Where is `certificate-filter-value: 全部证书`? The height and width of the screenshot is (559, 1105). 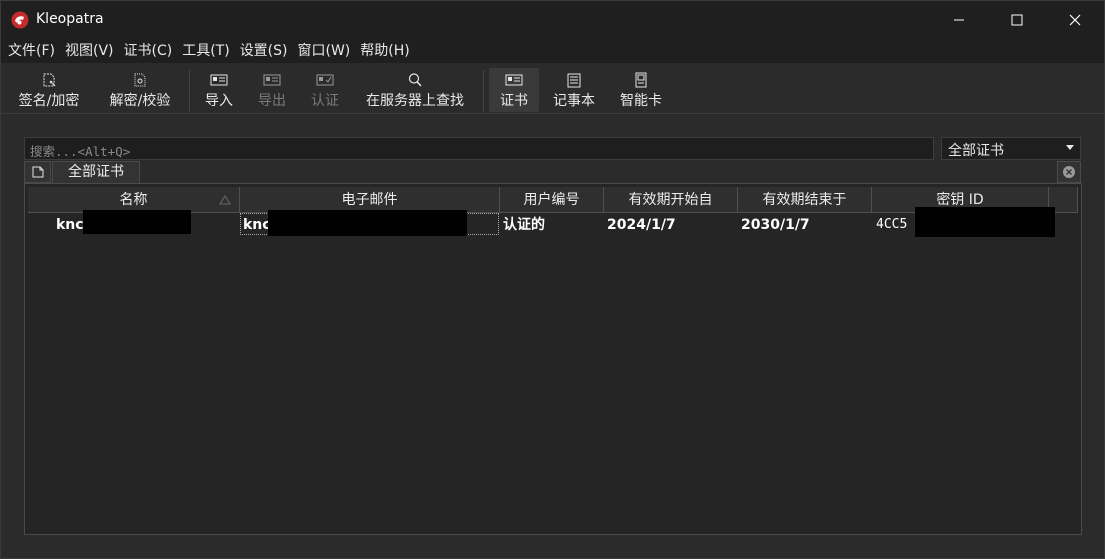
certificate-filter-value: 全部证书 is located at coordinates (976, 151).